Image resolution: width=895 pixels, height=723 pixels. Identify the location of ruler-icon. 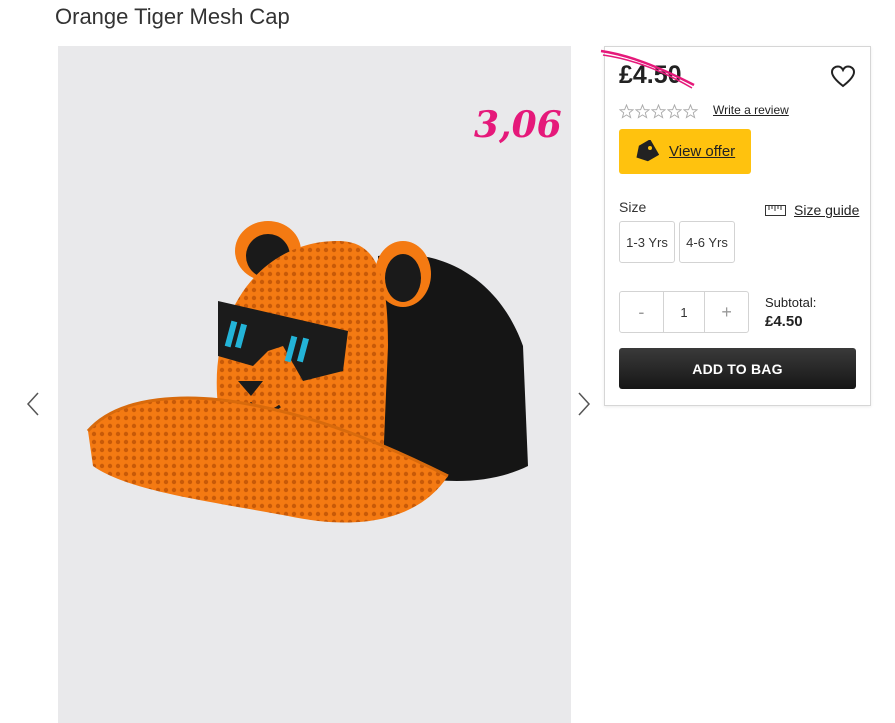
(775, 210).